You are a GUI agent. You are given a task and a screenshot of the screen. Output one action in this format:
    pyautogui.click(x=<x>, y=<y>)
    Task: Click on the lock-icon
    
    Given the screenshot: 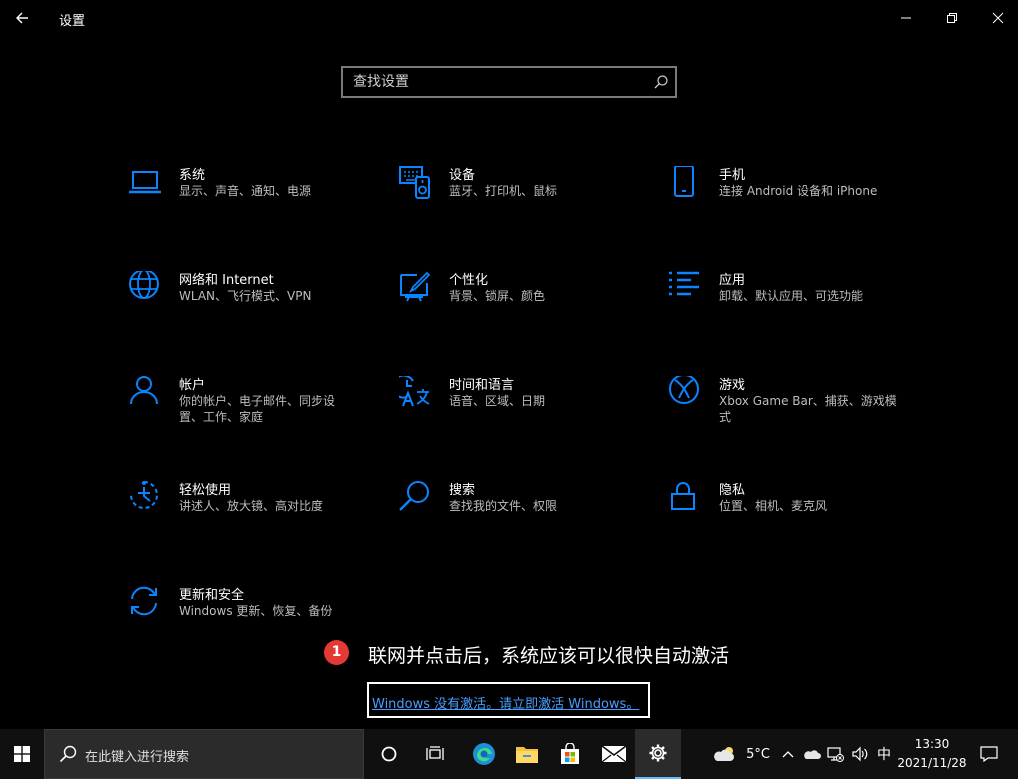 What is the action you would take?
    pyautogui.click(x=683, y=496)
    